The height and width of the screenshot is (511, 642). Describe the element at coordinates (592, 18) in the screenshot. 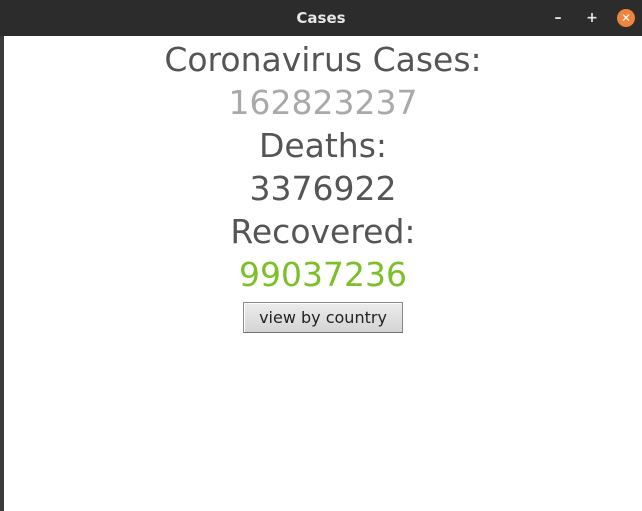

I see `maximize-icon: +` at that location.